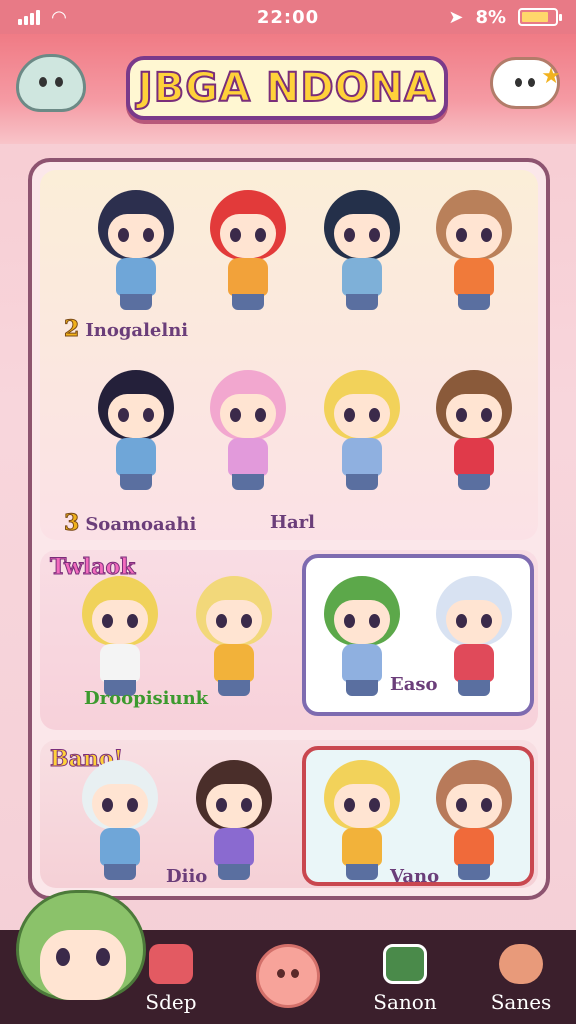 The height and width of the screenshot is (1024, 576). I want to click on signal-icon, so click(29, 17).